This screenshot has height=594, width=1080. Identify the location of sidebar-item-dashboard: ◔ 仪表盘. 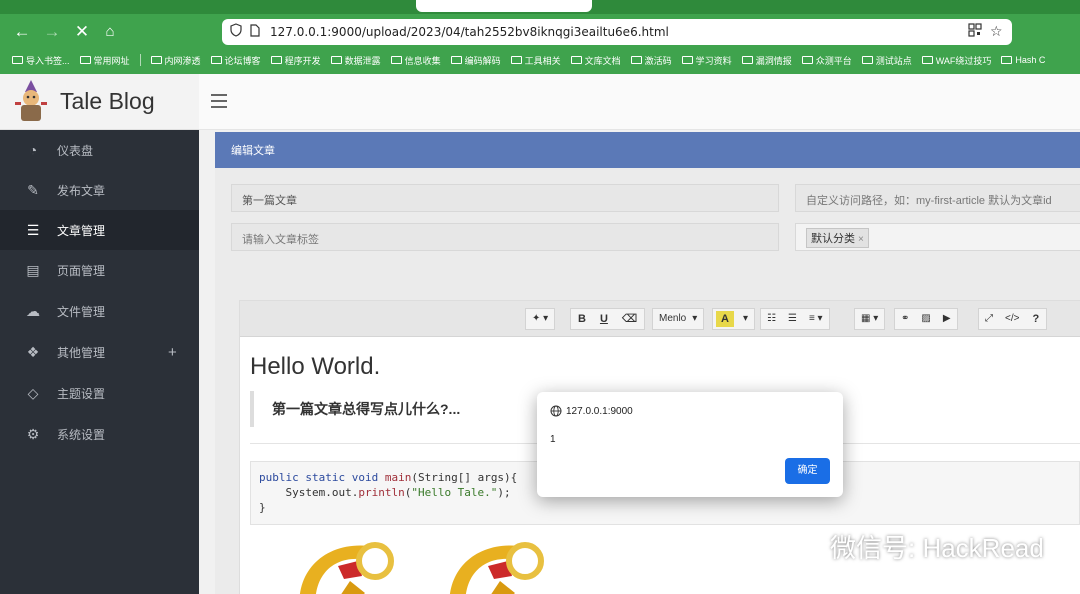
(99, 150).